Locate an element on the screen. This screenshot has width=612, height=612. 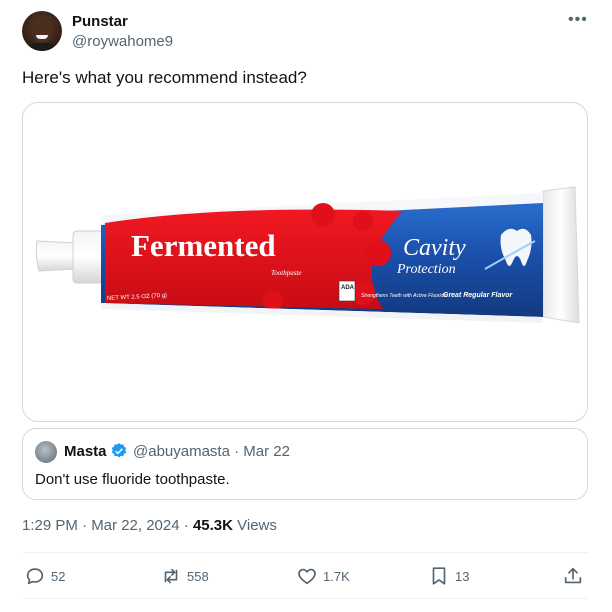
quote-text: Don't use fluoride toothpaste. is located at coordinates (132, 479).